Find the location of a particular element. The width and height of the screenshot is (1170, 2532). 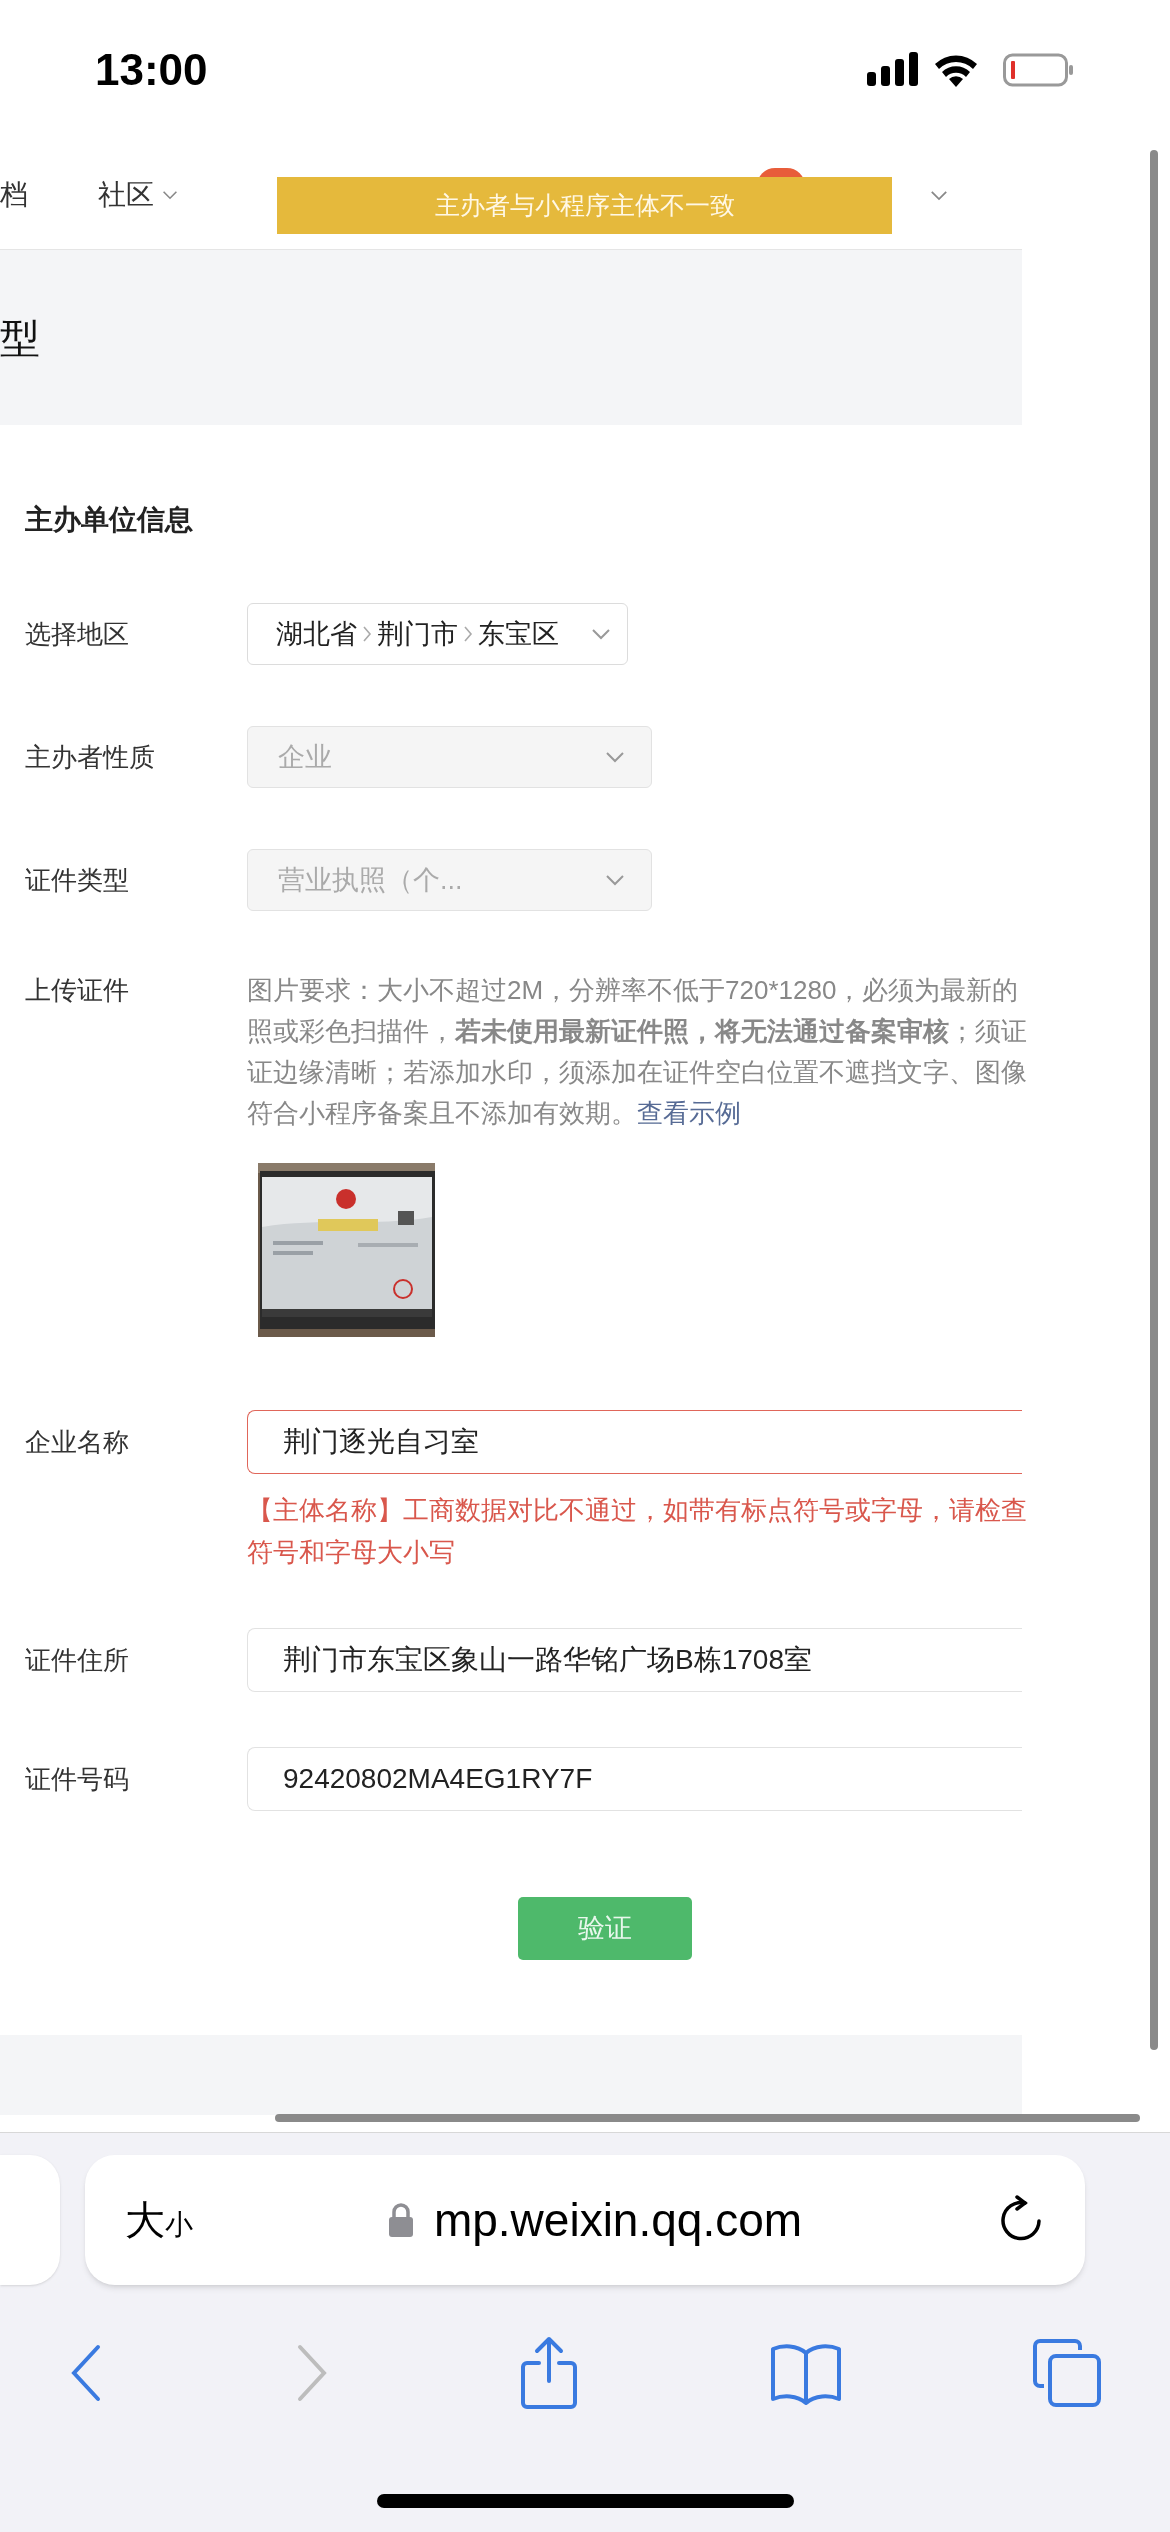

status-time: 13:00 is located at coordinates (151, 70).